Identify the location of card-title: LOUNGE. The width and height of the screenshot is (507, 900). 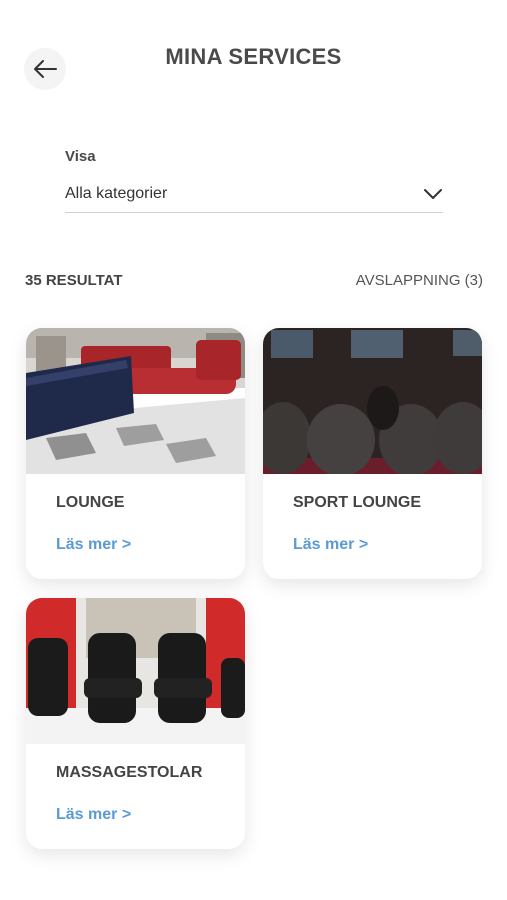
(90, 502).